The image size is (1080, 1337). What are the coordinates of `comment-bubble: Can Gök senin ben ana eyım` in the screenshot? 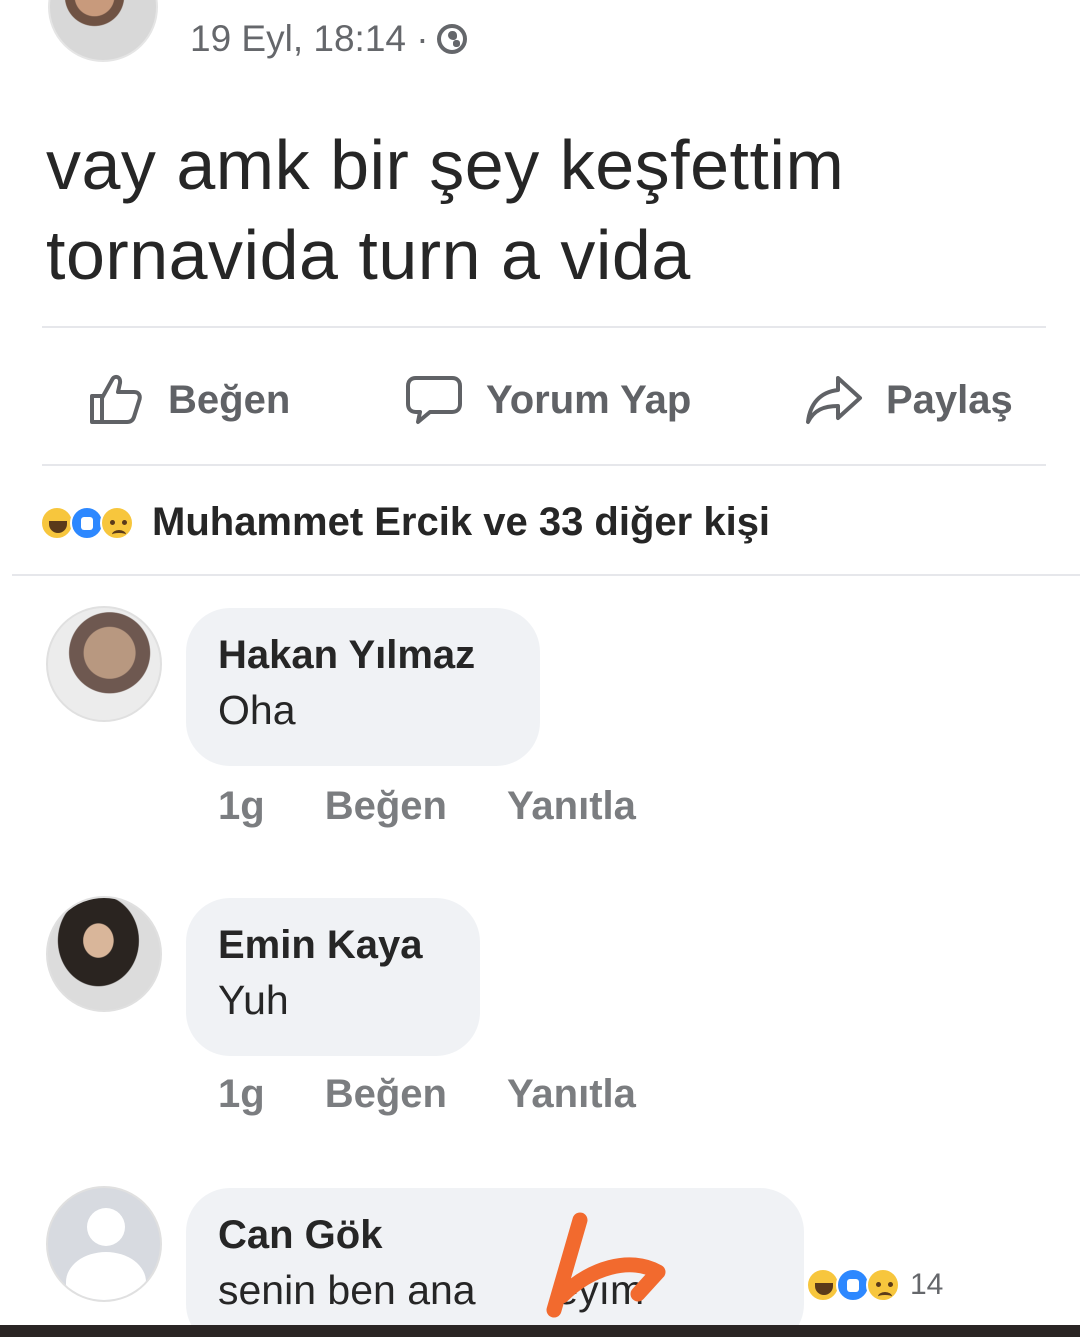 It's located at (495, 1262).